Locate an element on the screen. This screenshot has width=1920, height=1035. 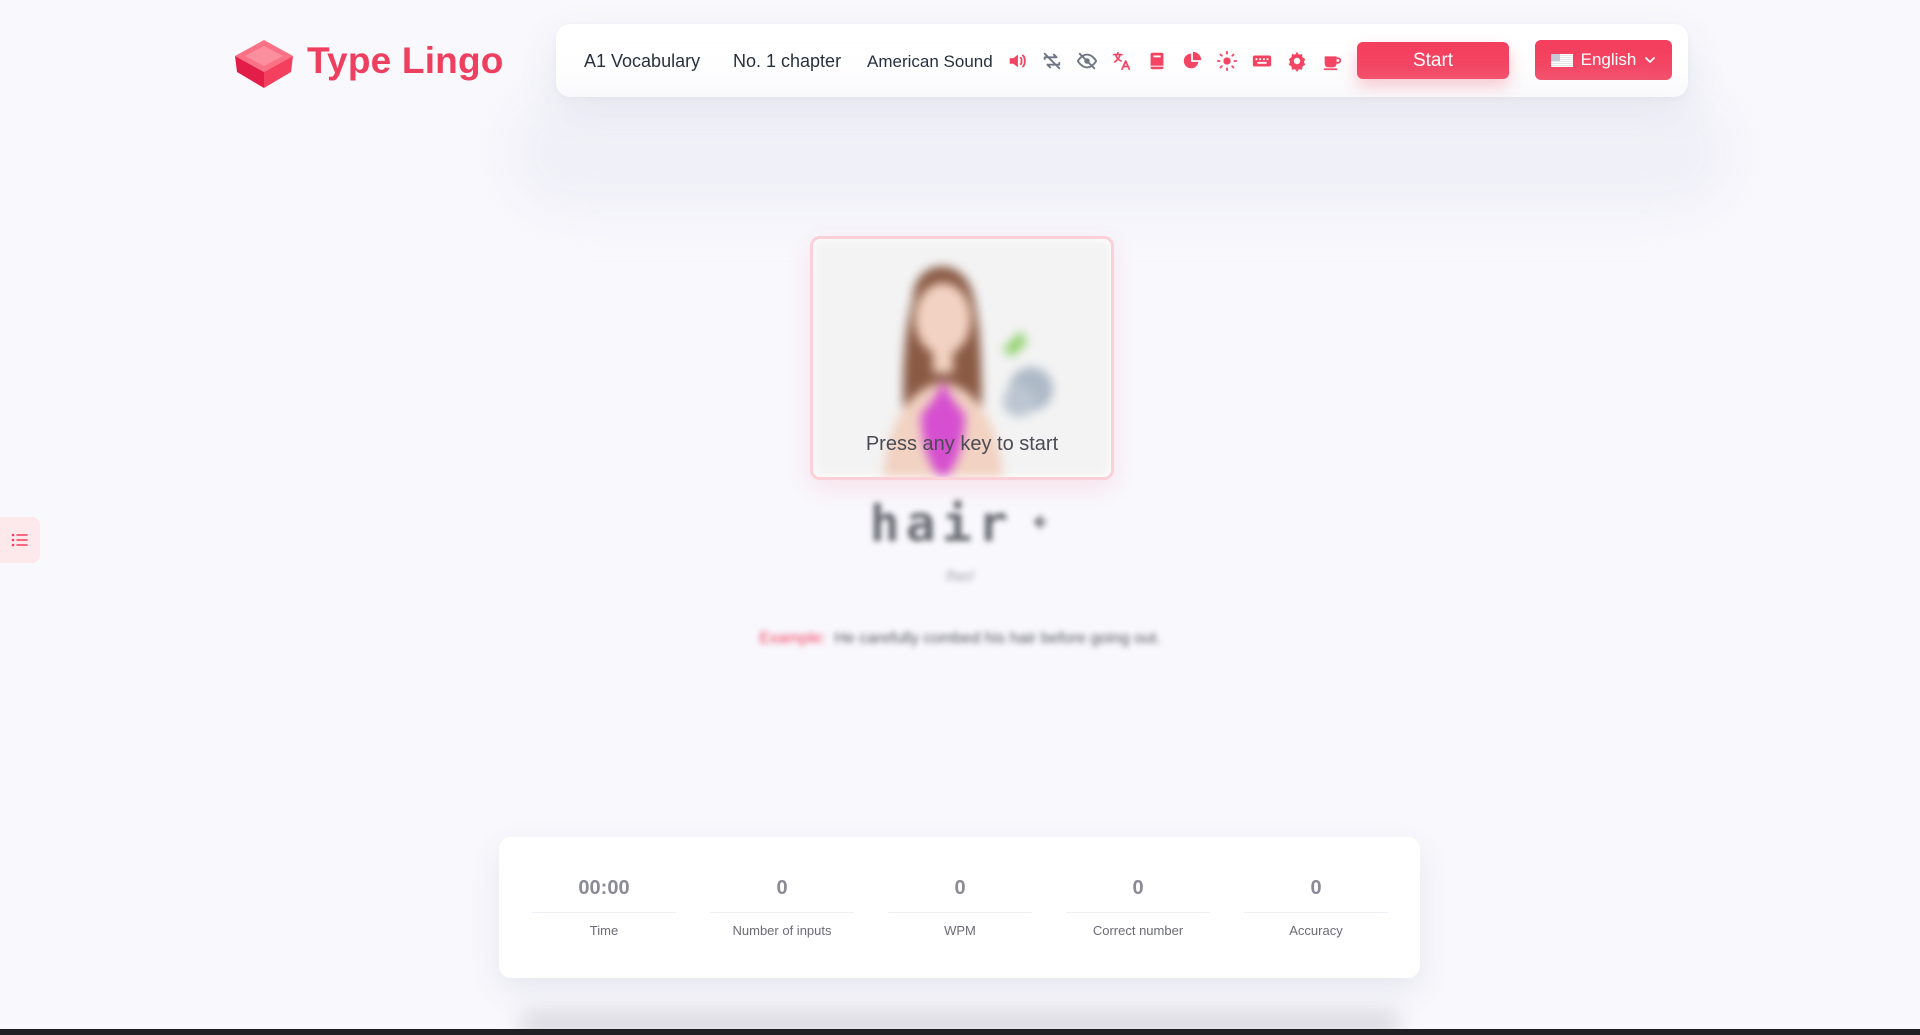
app-logo: Type Lingo is located at coordinates (367, 61).